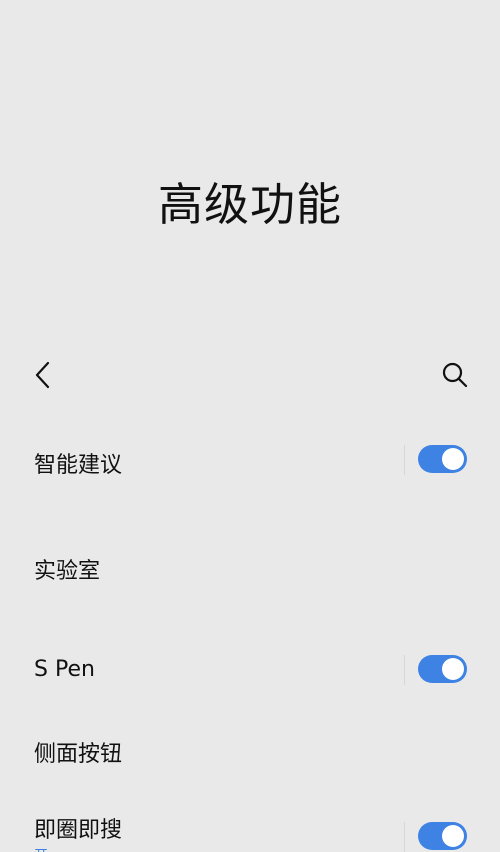  I want to click on setting-row-circle-to-search: 即圈即搜 开, so click(250, 821).